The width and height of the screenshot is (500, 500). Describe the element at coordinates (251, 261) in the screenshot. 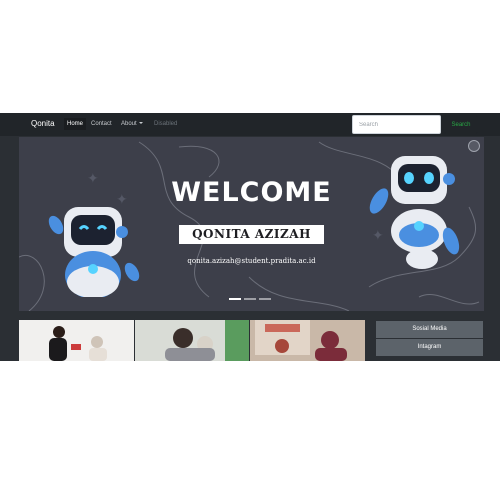

I see `hero-email: qonita.azizah@student.pradita.ac.id` at that location.